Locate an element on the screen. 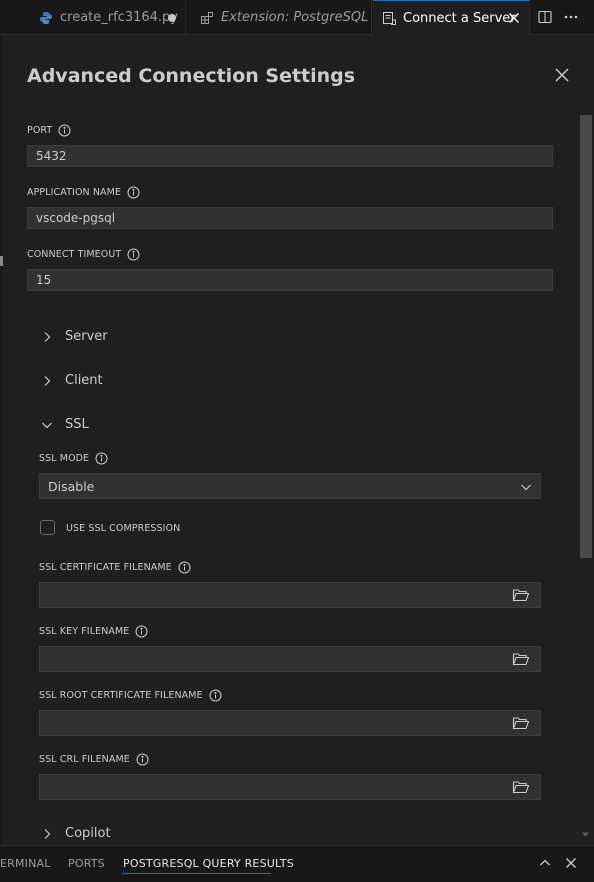 The height and width of the screenshot is (882, 594). section-copilot: Copilot is located at coordinates (76, 833).